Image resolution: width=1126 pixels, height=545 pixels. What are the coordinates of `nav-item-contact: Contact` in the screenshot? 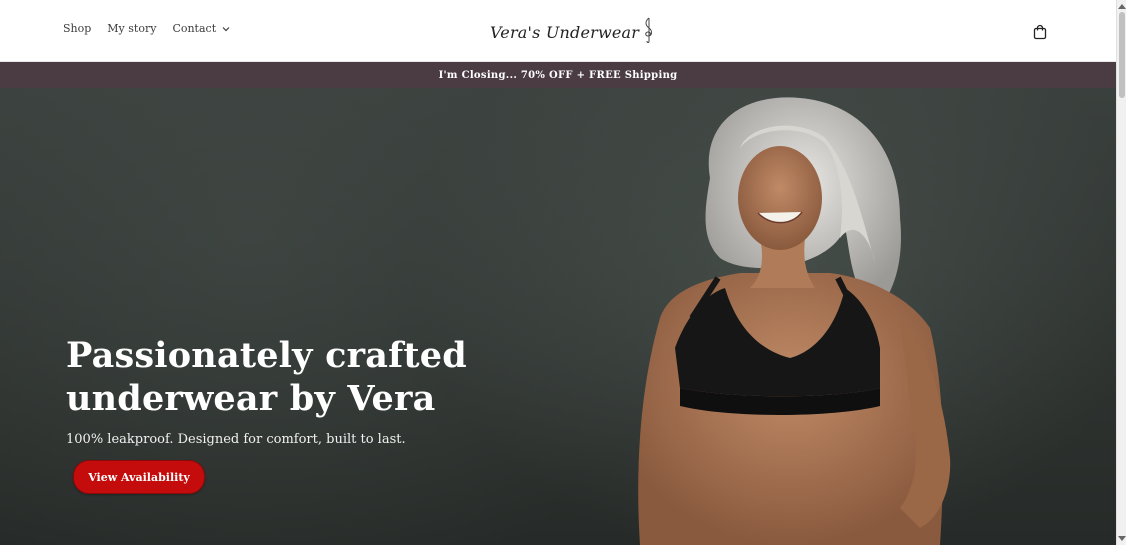 It's located at (201, 28).